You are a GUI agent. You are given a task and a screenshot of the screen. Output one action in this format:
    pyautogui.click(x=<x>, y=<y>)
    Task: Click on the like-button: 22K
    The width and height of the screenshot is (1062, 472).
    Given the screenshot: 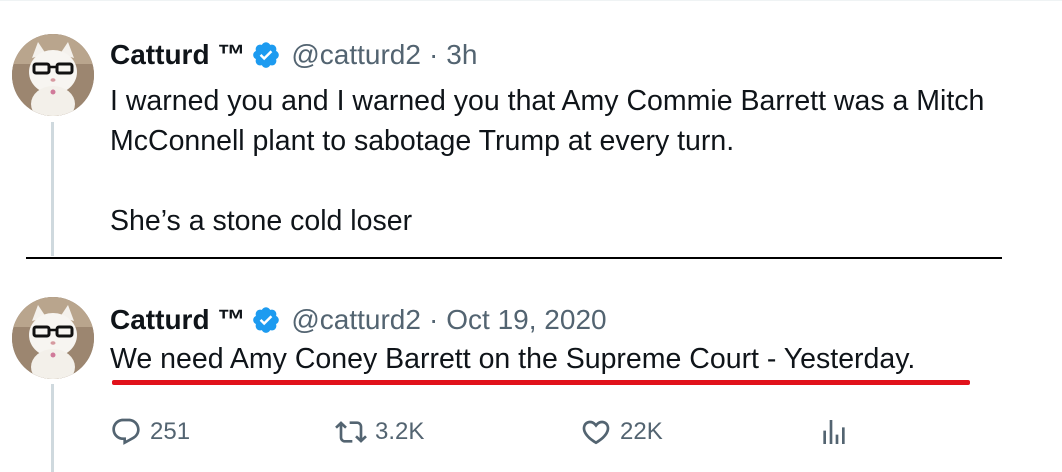 What is the action you would take?
    pyautogui.click(x=621, y=432)
    